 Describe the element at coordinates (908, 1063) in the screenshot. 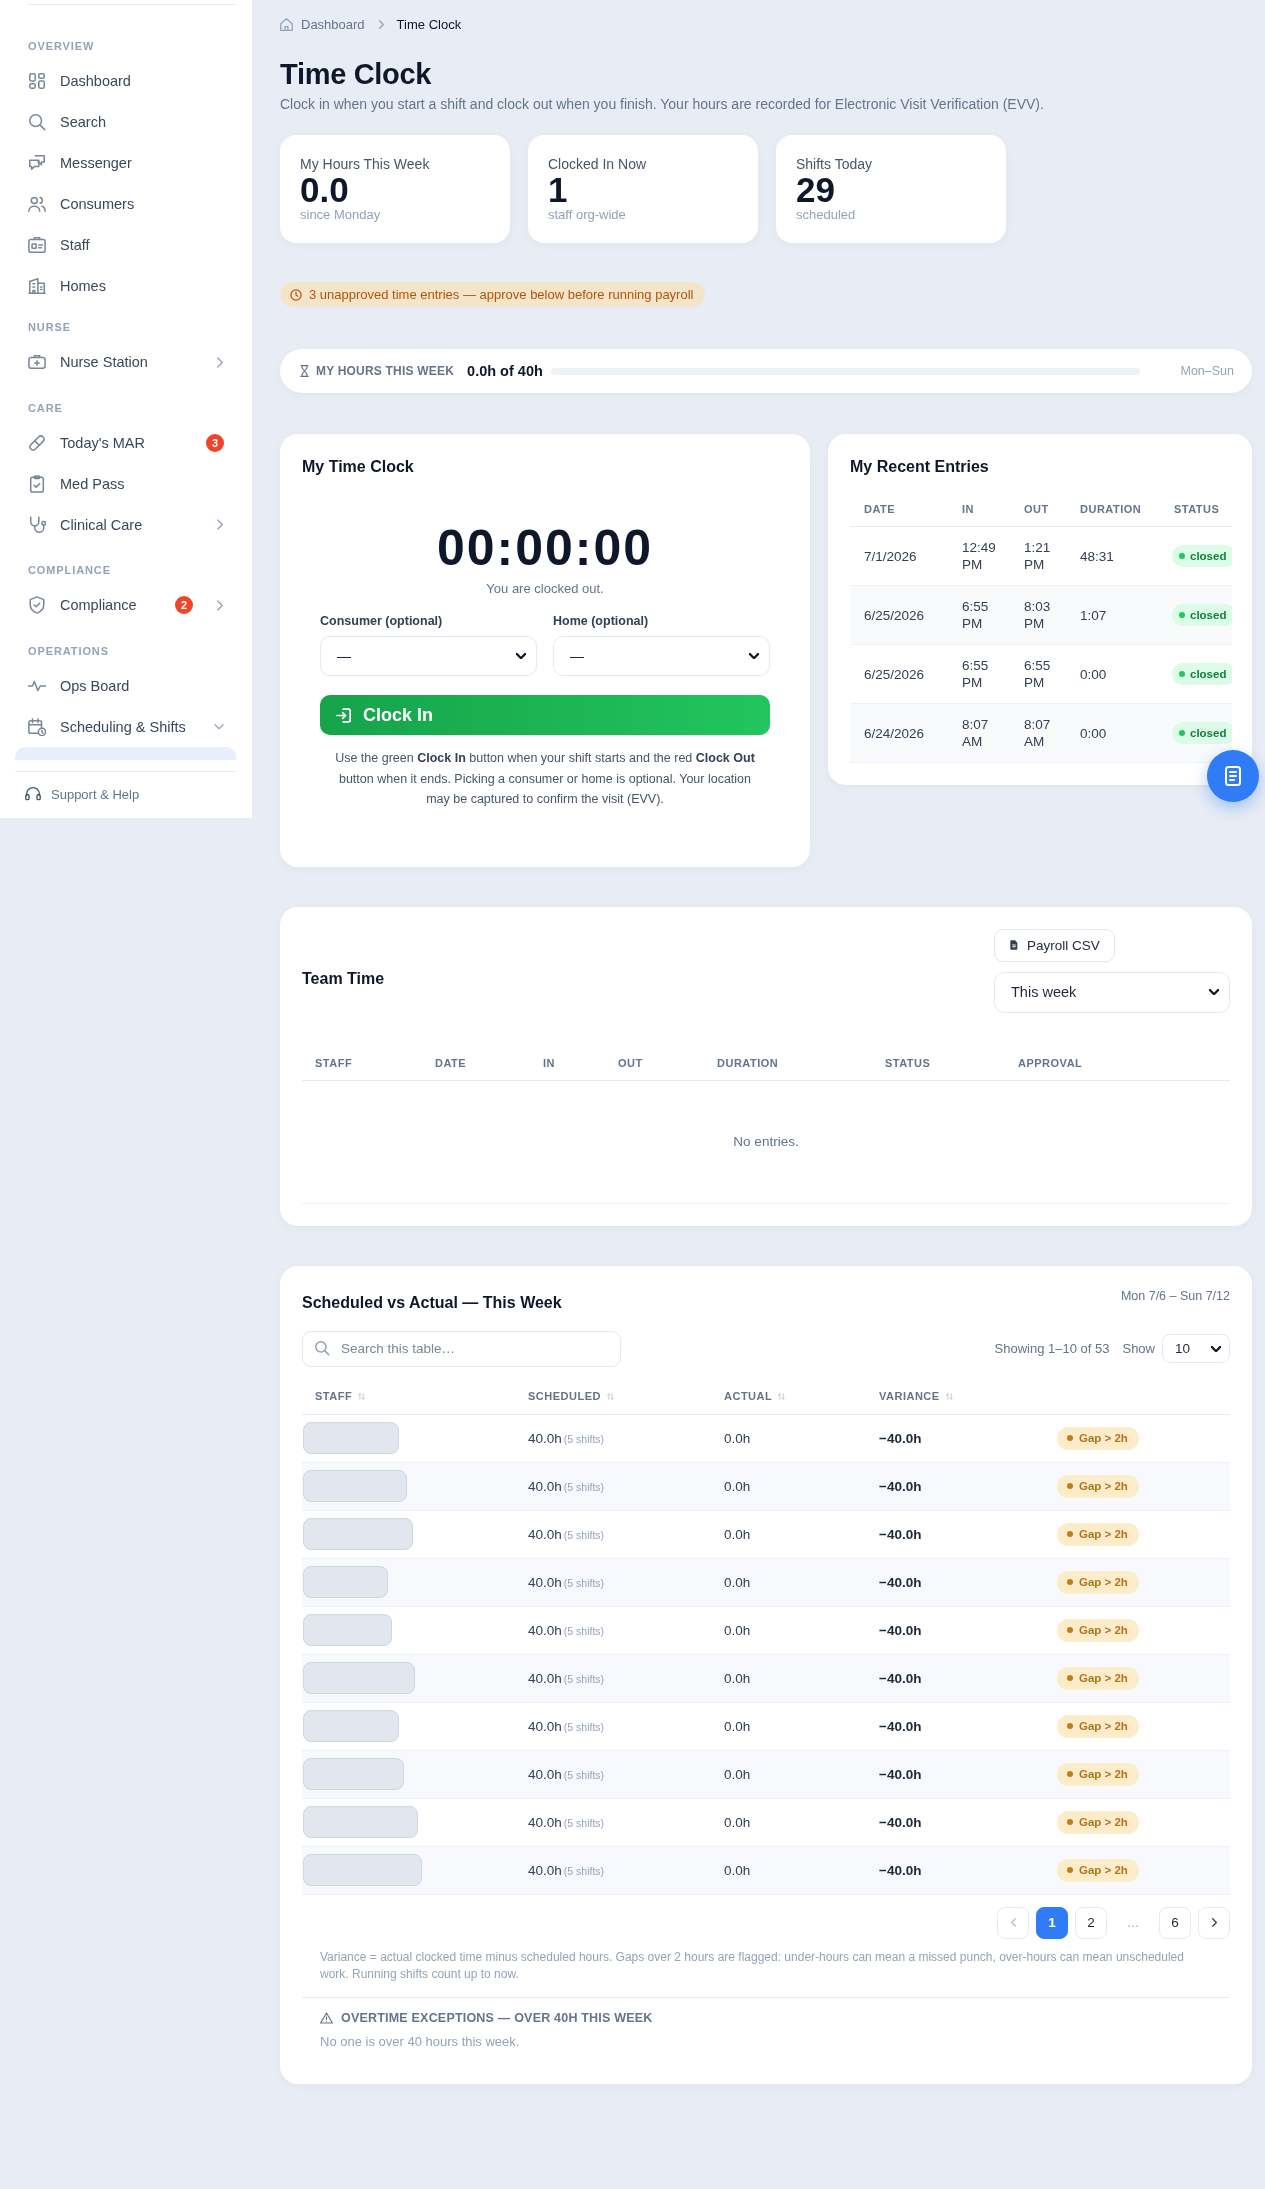

I see `column-header: STATUS` at that location.